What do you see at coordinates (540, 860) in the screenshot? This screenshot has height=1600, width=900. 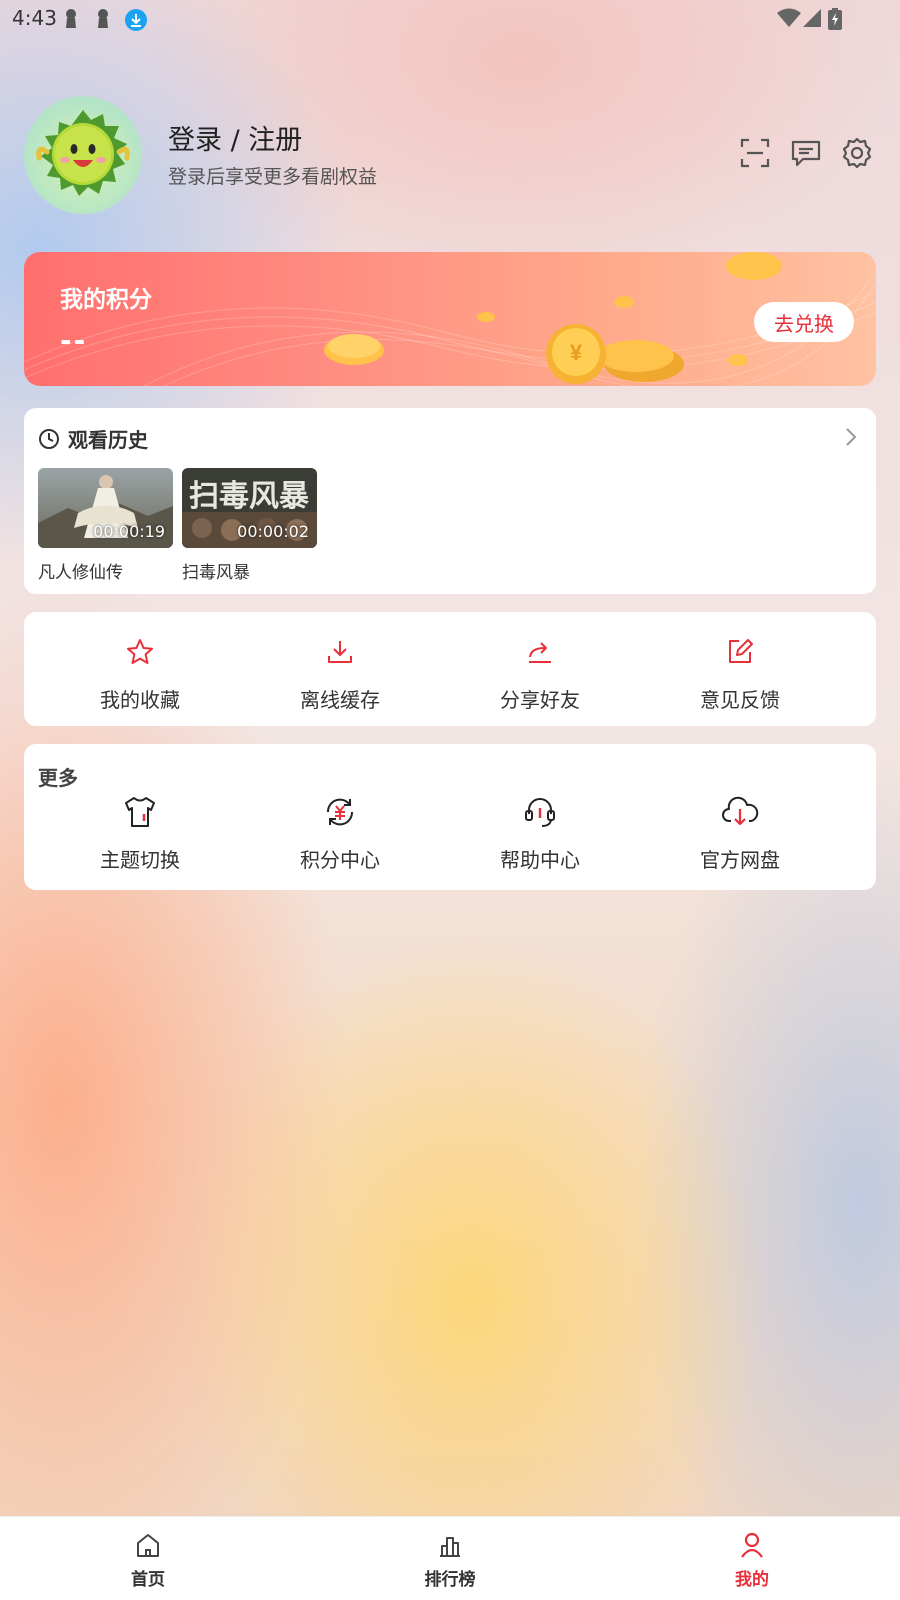 I see `more-label: 帮助中心` at bounding box center [540, 860].